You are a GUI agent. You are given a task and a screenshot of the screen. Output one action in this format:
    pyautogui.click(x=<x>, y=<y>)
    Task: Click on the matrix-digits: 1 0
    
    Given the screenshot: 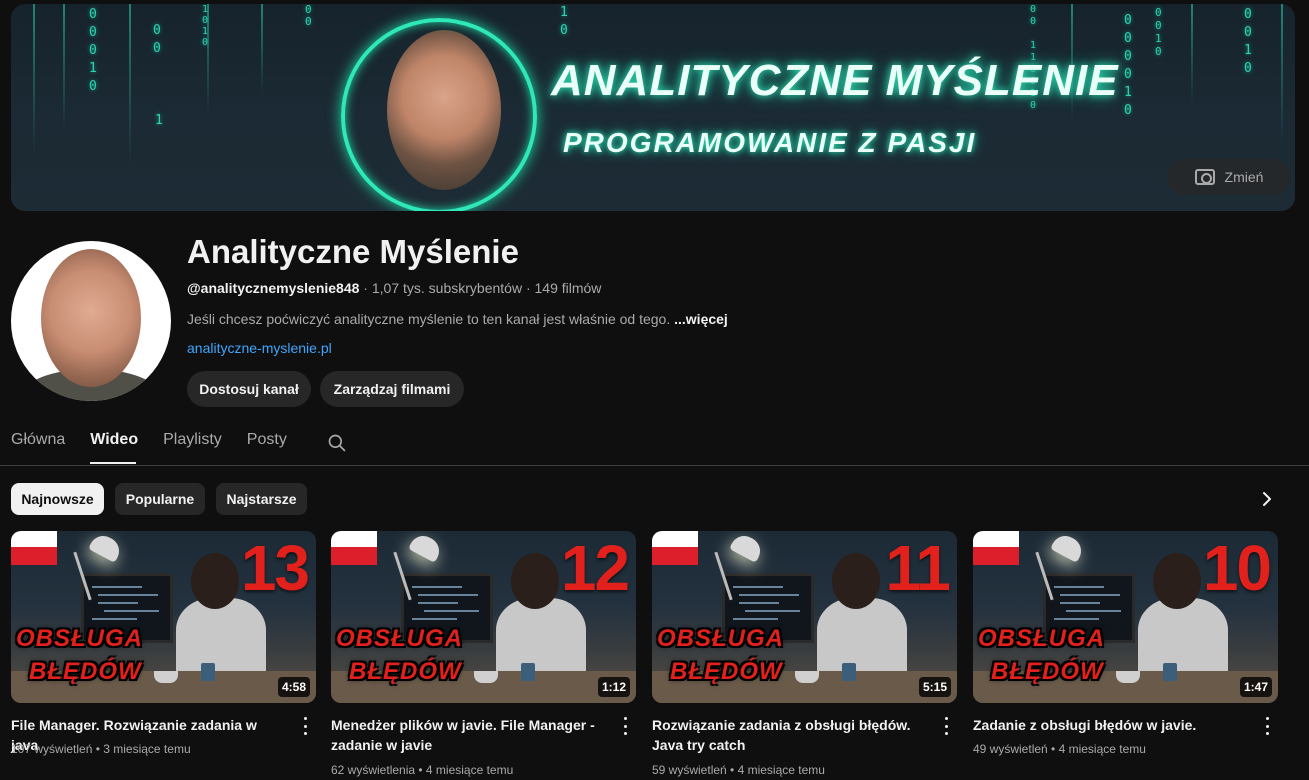 What is the action you would take?
    pyautogui.click(x=564, y=21)
    